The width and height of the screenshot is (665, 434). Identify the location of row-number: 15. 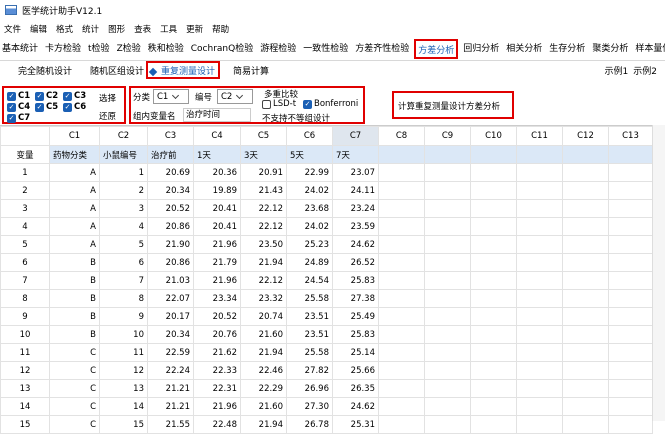
(25, 424).